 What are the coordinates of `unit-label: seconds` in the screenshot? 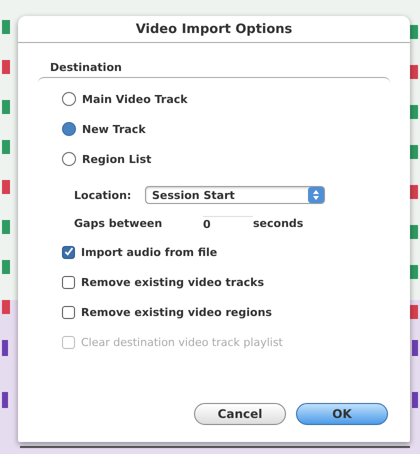 It's located at (278, 223).